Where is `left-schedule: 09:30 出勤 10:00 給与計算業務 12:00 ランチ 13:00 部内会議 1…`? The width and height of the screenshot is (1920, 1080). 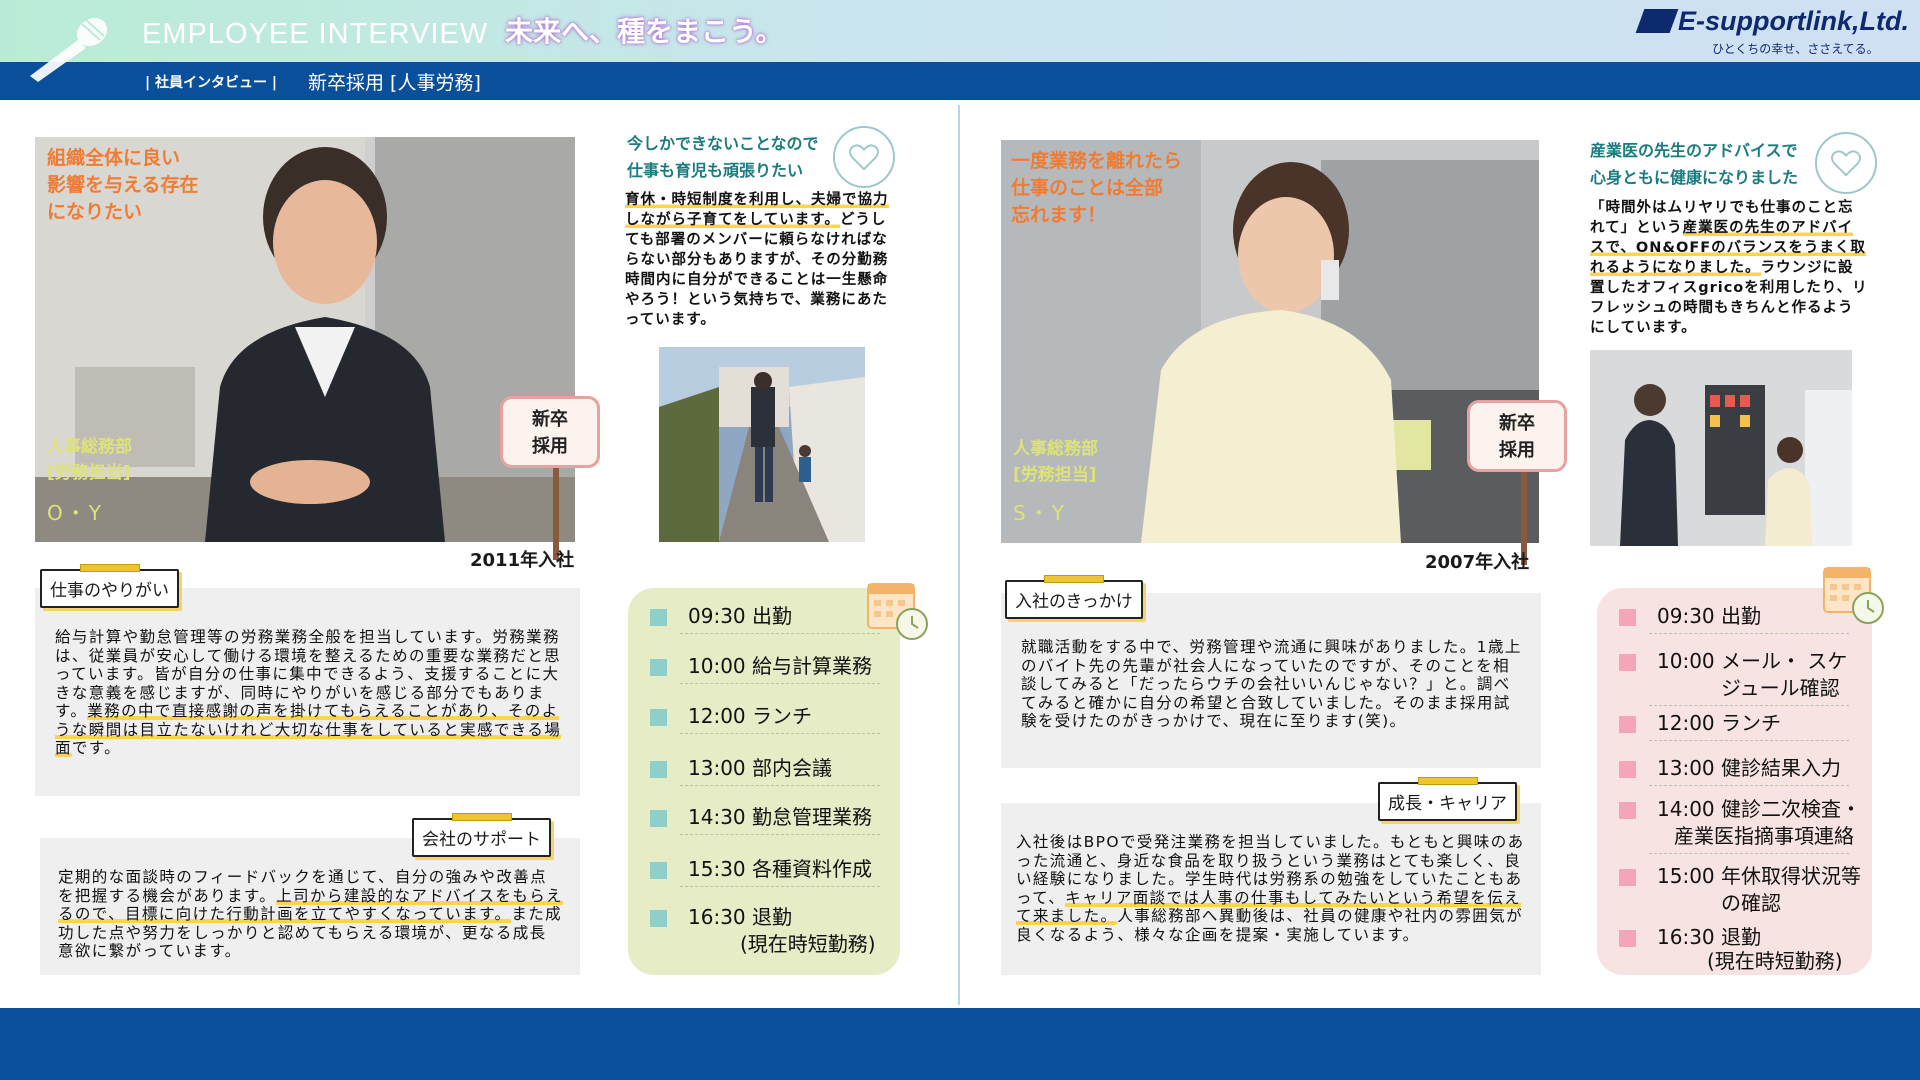
left-schedule: 09:30 出勤 10:00 給与計算業務 12:00 ランチ 13:00 部内会議 1… is located at coordinates (764, 781).